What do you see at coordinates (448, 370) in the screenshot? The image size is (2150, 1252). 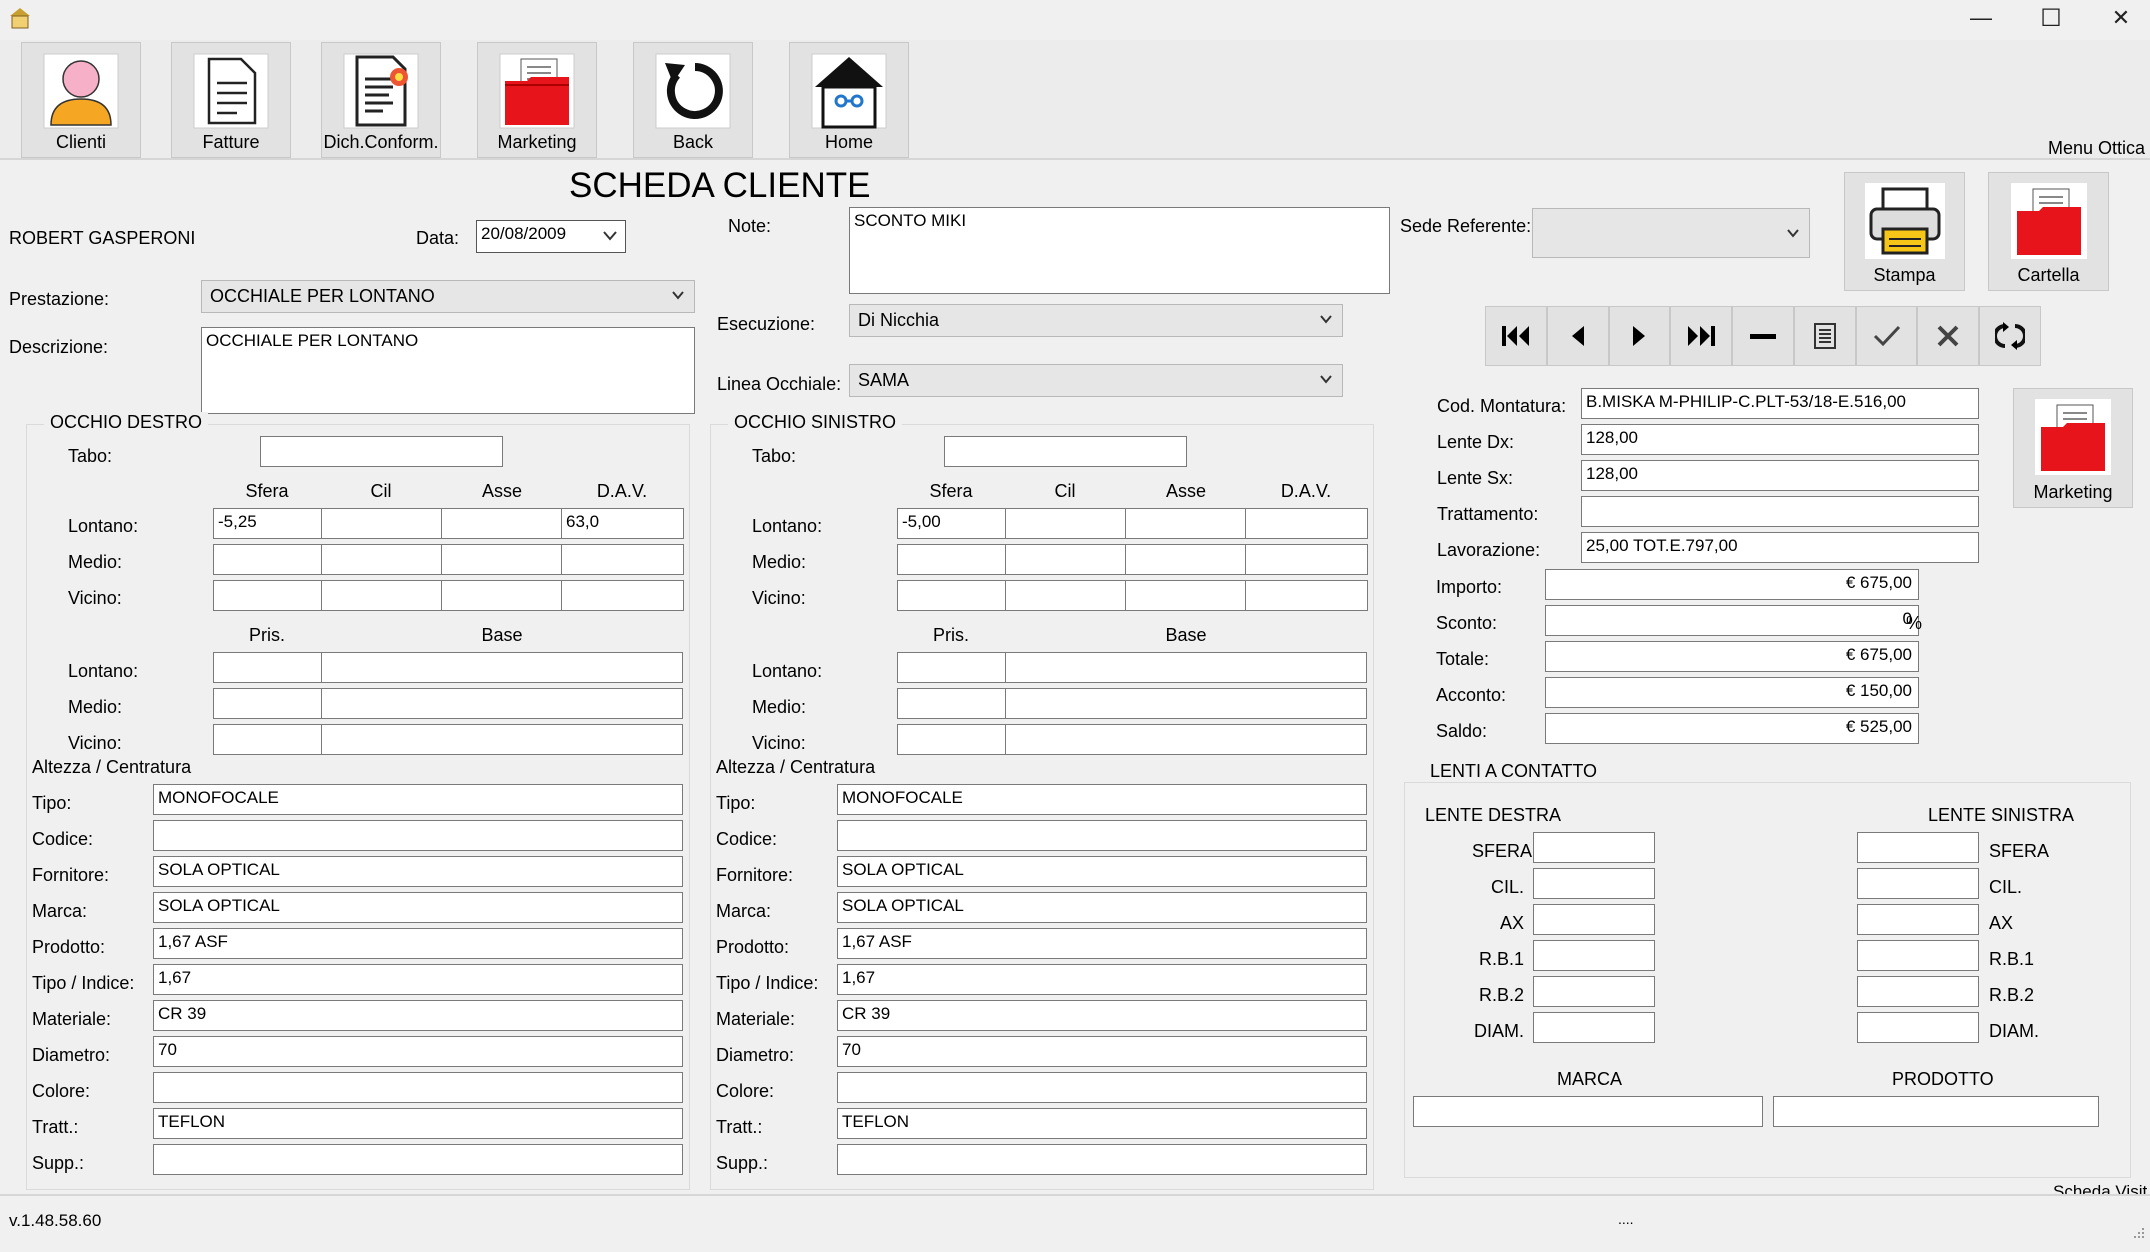 I see `descrizione-textarea: OCCHIALE PER LONTANO` at bounding box center [448, 370].